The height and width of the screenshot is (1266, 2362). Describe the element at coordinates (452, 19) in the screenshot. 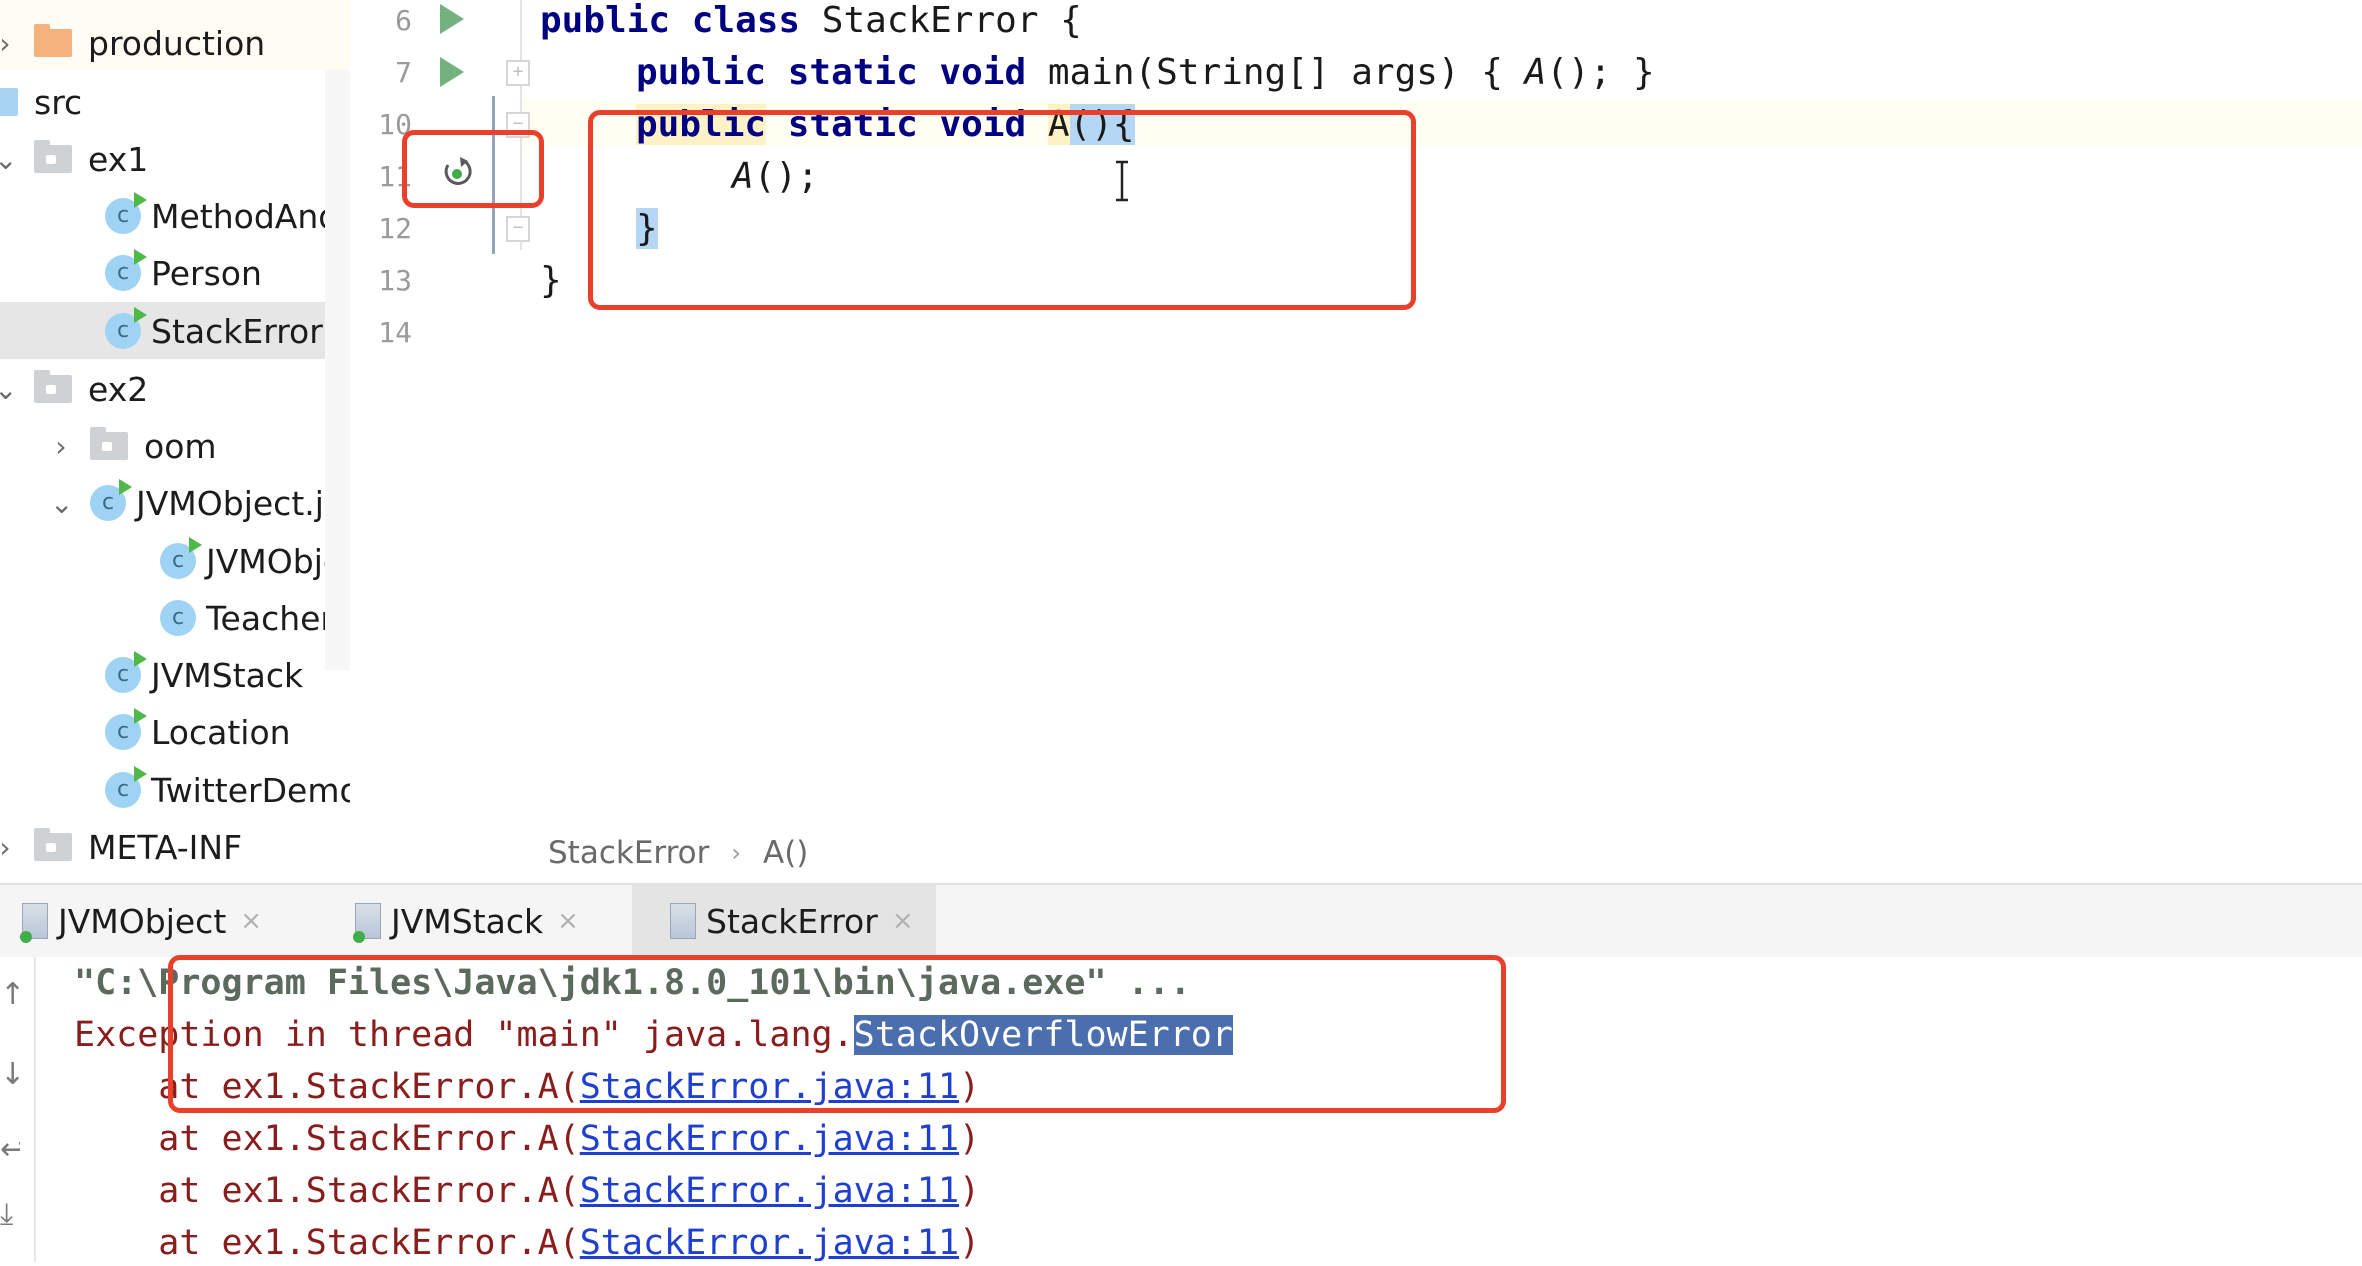

I see `run-class-icon` at that location.